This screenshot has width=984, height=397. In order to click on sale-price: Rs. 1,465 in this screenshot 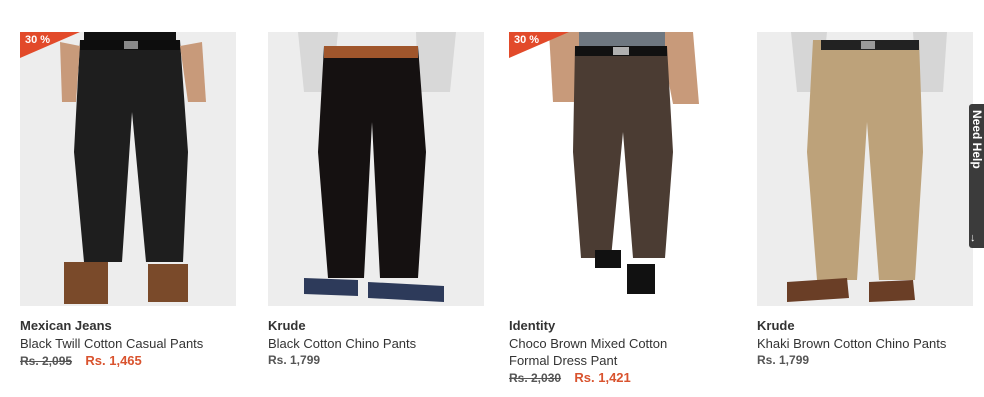, I will do `click(113, 360)`.